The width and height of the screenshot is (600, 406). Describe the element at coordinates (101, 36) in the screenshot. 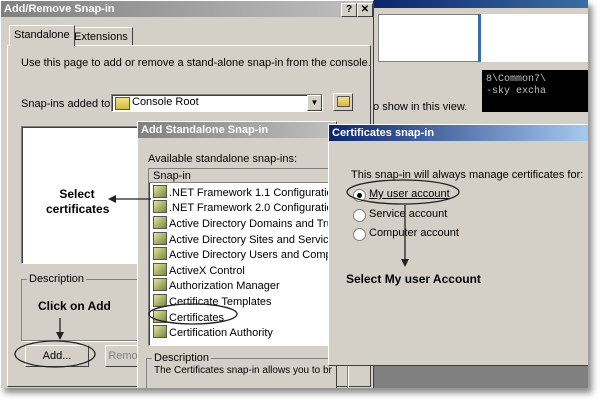

I see `tab-extensions: Extensions` at that location.